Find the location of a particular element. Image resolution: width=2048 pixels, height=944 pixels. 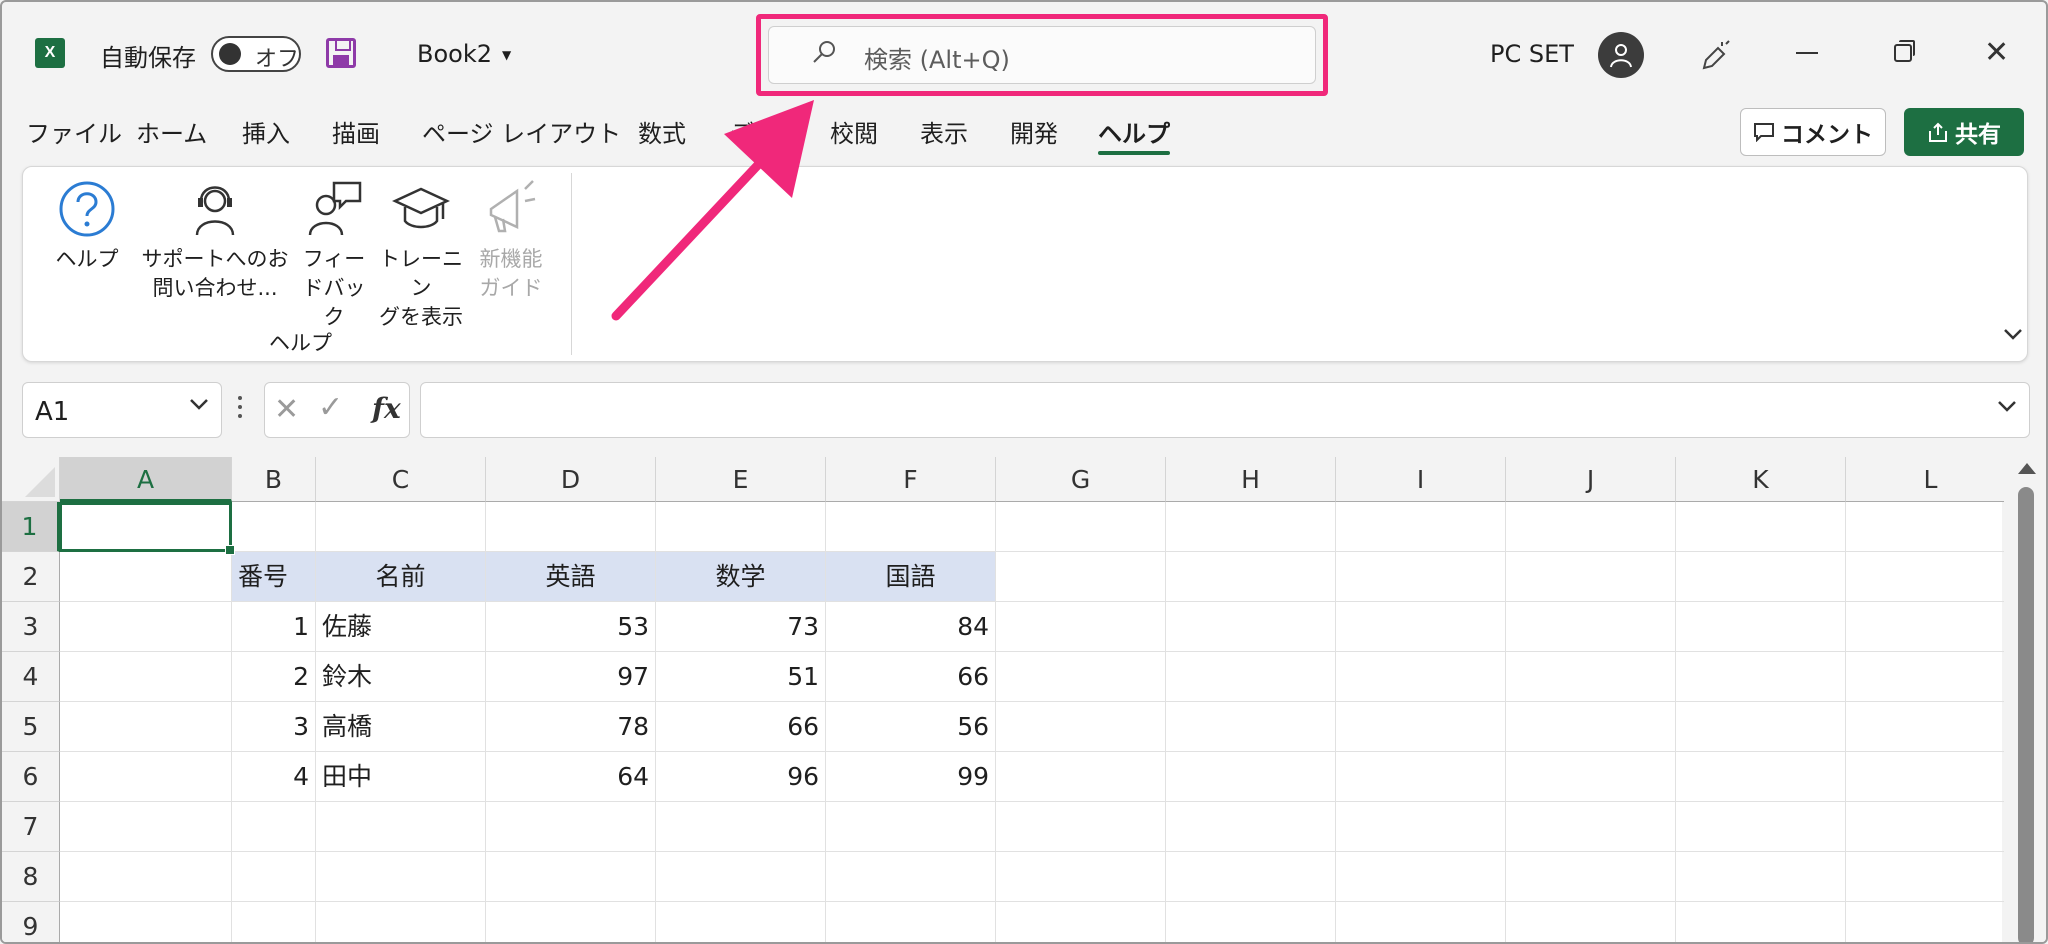

vertical-scrollbar is located at coordinates (2025, 699).